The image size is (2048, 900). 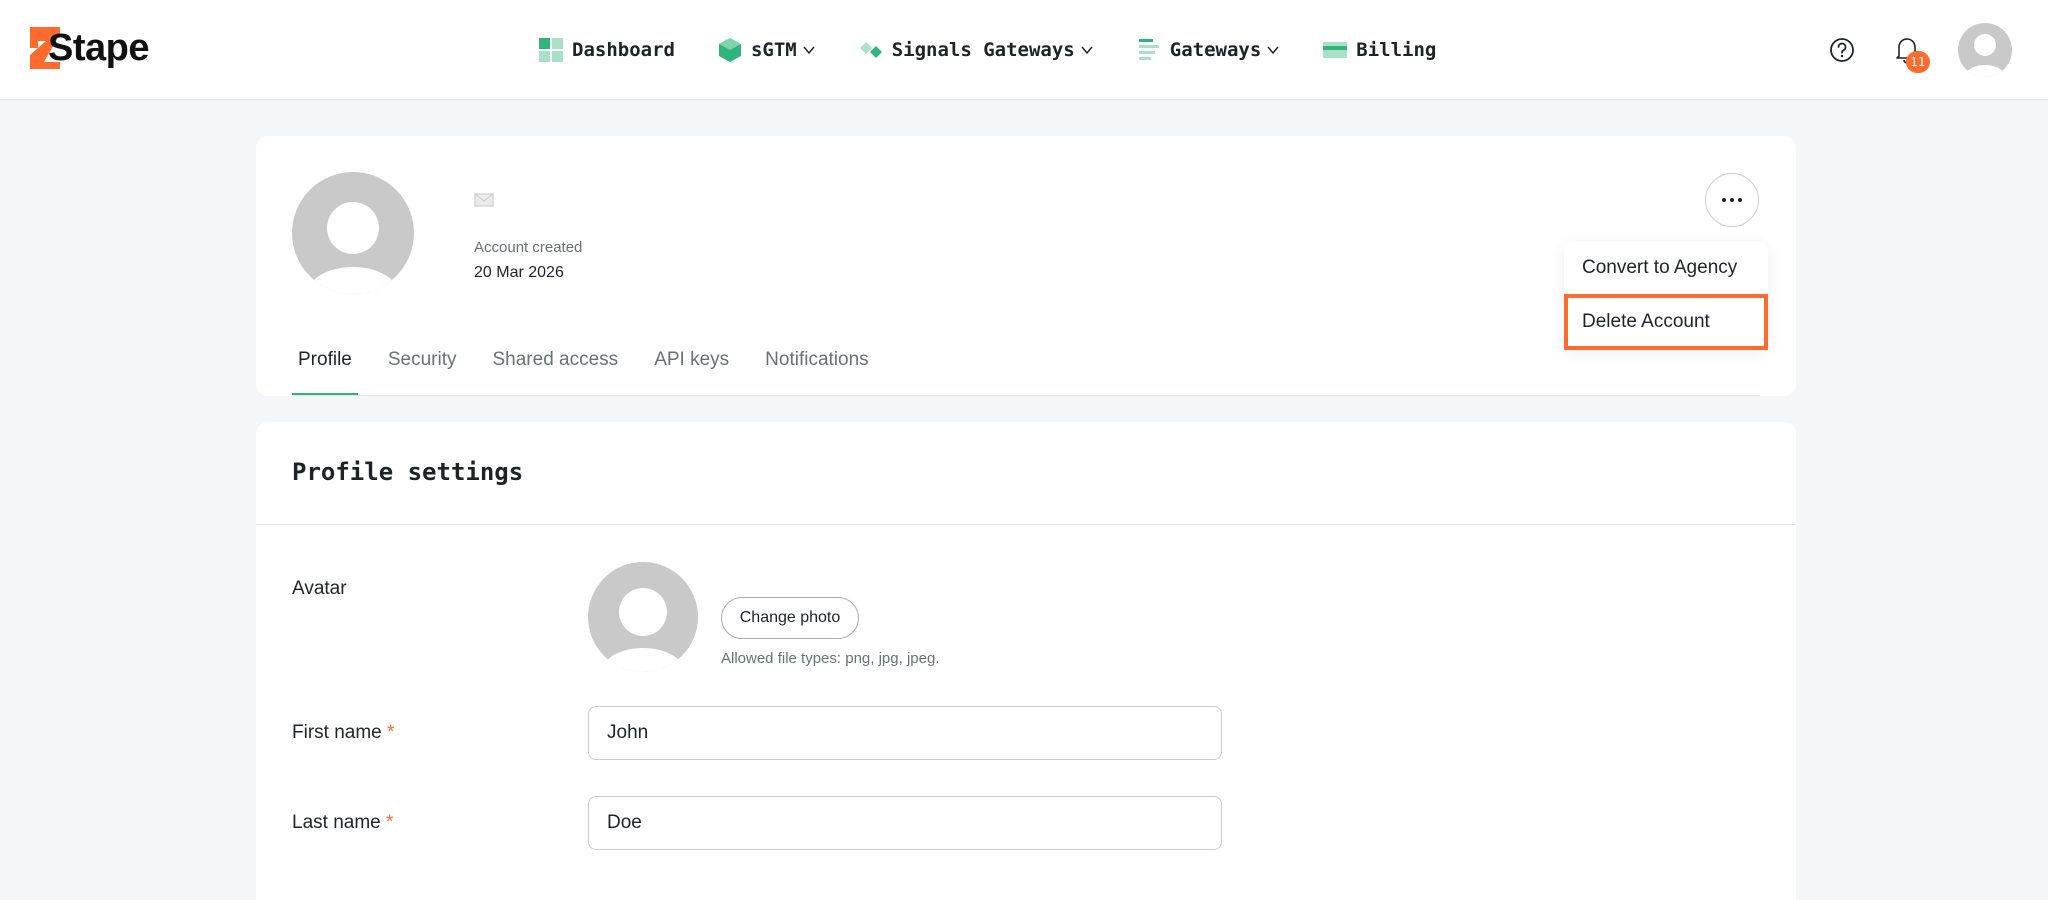 I want to click on account-created-date: 20 Mar 2026, so click(x=519, y=272).